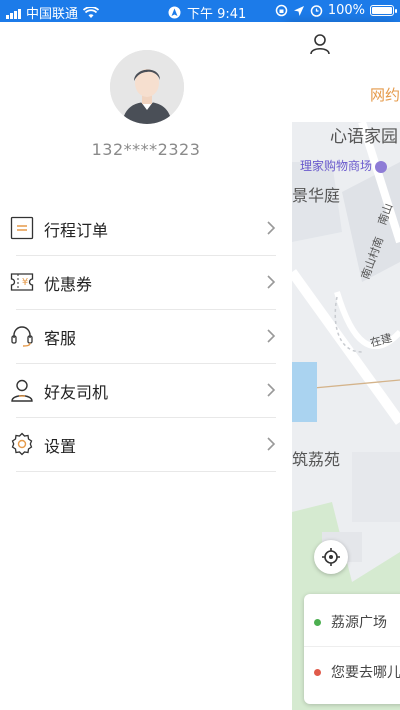 The image size is (400, 710). I want to click on map-label-place3: 筑荔苑, so click(316, 459).